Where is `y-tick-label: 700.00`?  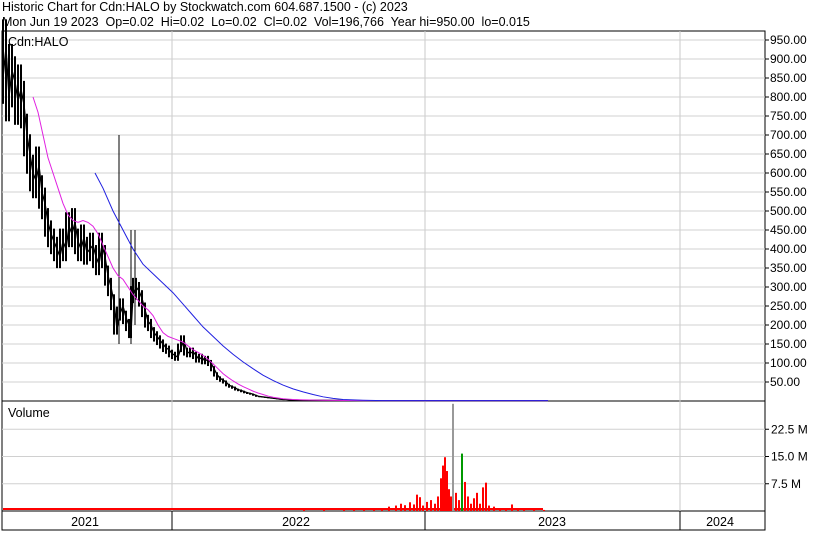
y-tick-label: 700.00 is located at coordinates (788, 135).